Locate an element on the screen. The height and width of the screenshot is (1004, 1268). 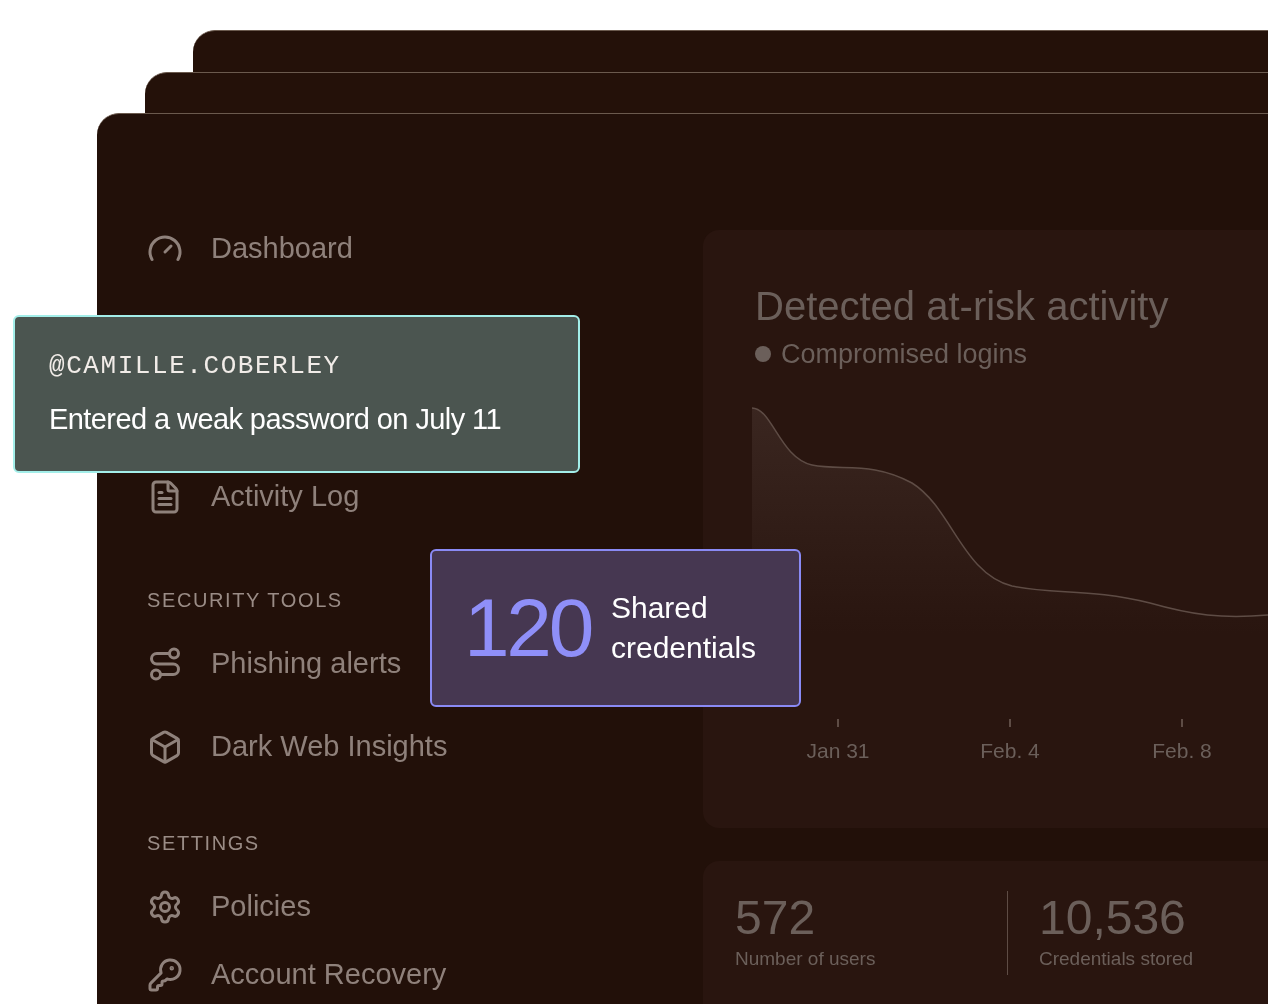
axis-label: Feb. 8 is located at coordinates (1182, 750).